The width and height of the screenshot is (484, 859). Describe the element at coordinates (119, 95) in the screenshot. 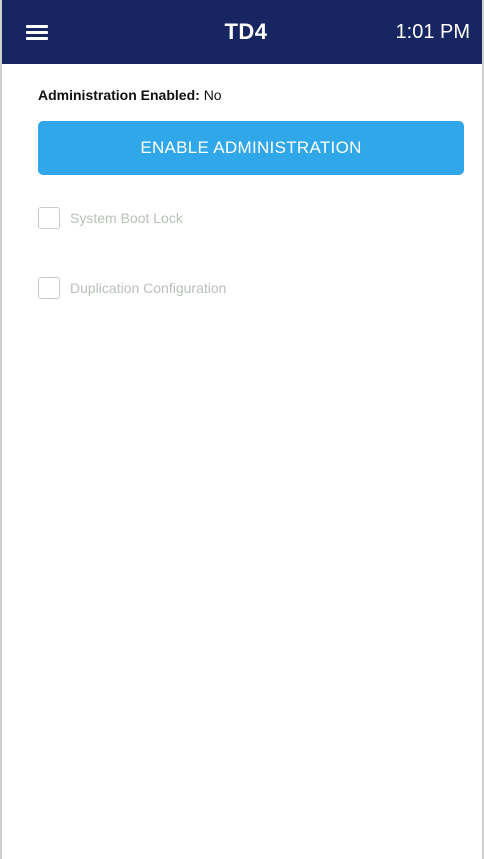

I see `administration-status-label: Administration Enabled:` at that location.